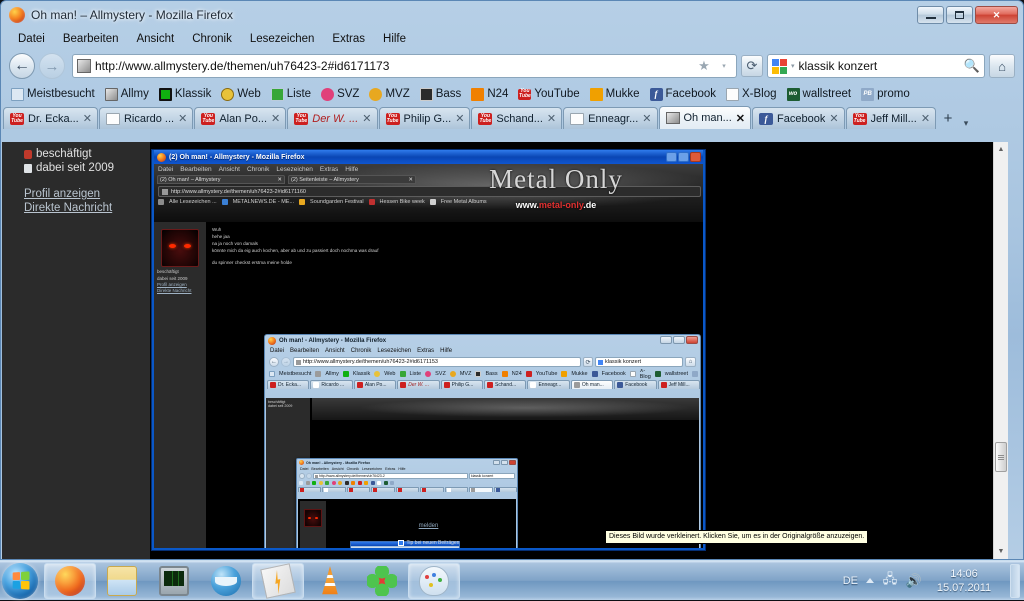 The image size is (1024, 601). I want to click on new-tab-button: +, so click(948, 118).